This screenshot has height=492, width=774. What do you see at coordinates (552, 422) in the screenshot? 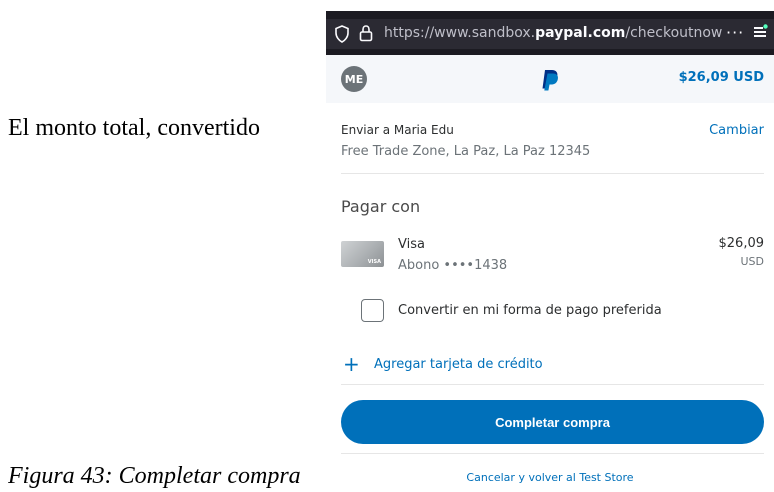
I see `complete-purchase-button: Completar compra` at bounding box center [552, 422].